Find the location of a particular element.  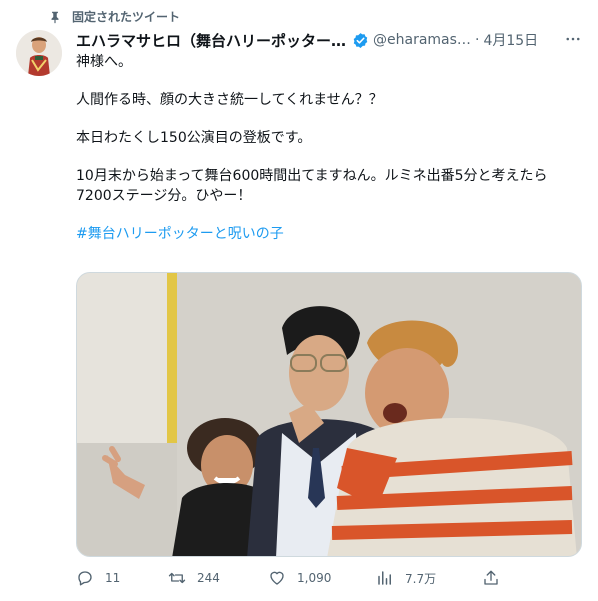

tweet-line: 7200ステージ分。ひやー！ is located at coordinates (164, 196).